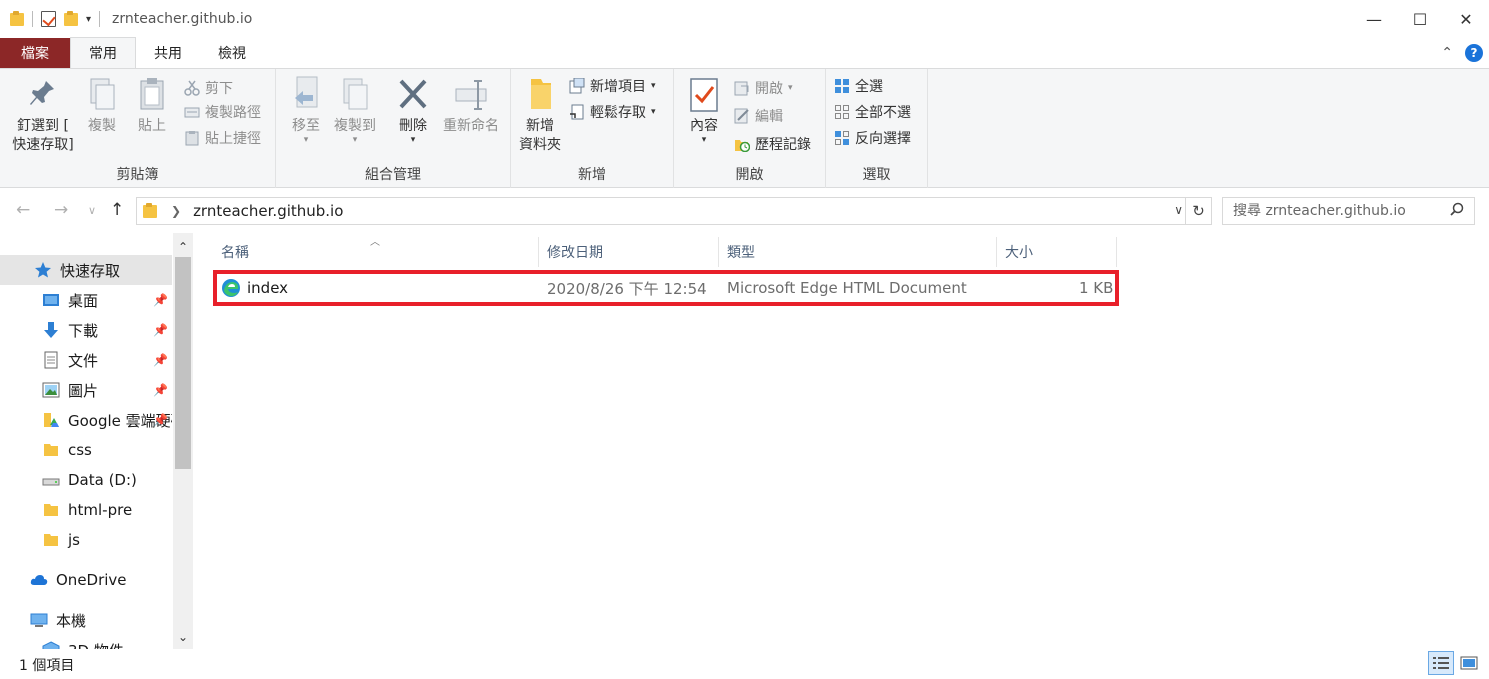 This screenshot has width=1489, height=679. Describe the element at coordinates (86, 390) in the screenshot. I see `nav-item-pictures: 圖片 📌` at that location.